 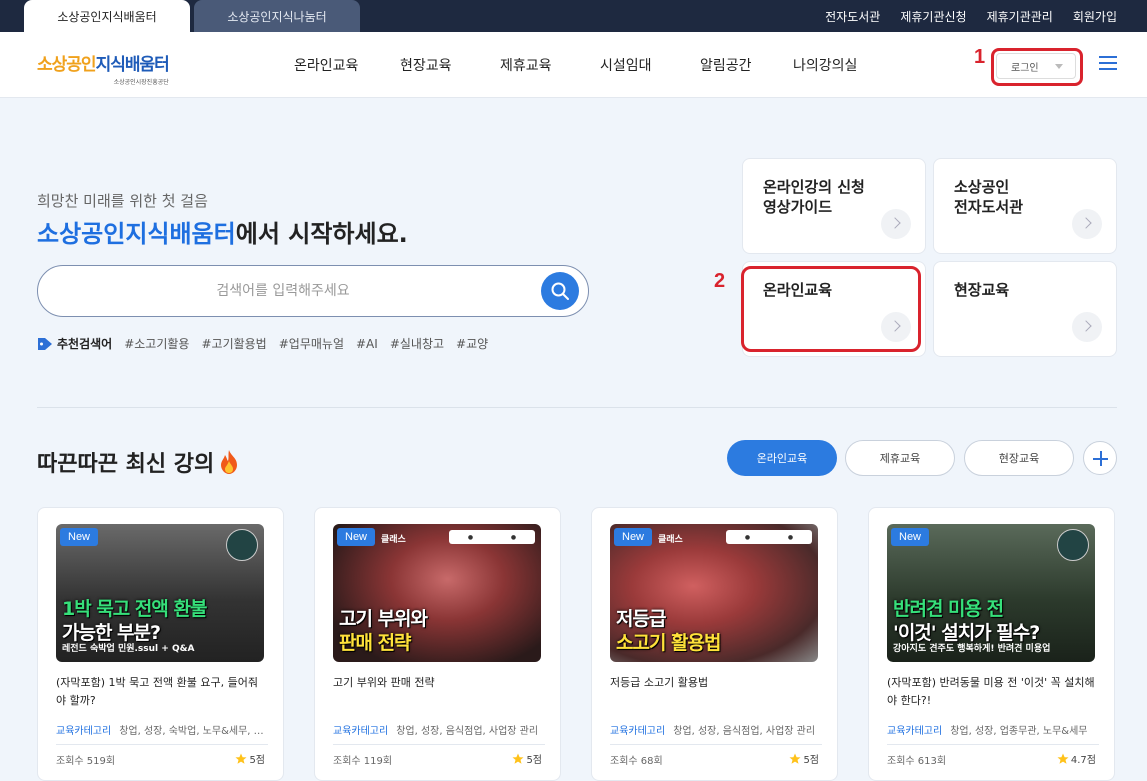 What do you see at coordinates (162, 733) in the screenshot?
I see `course-category: 교육카테고리 창업, 성장, 숙박업, 노무&세무, 기타` at bounding box center [162, 733].